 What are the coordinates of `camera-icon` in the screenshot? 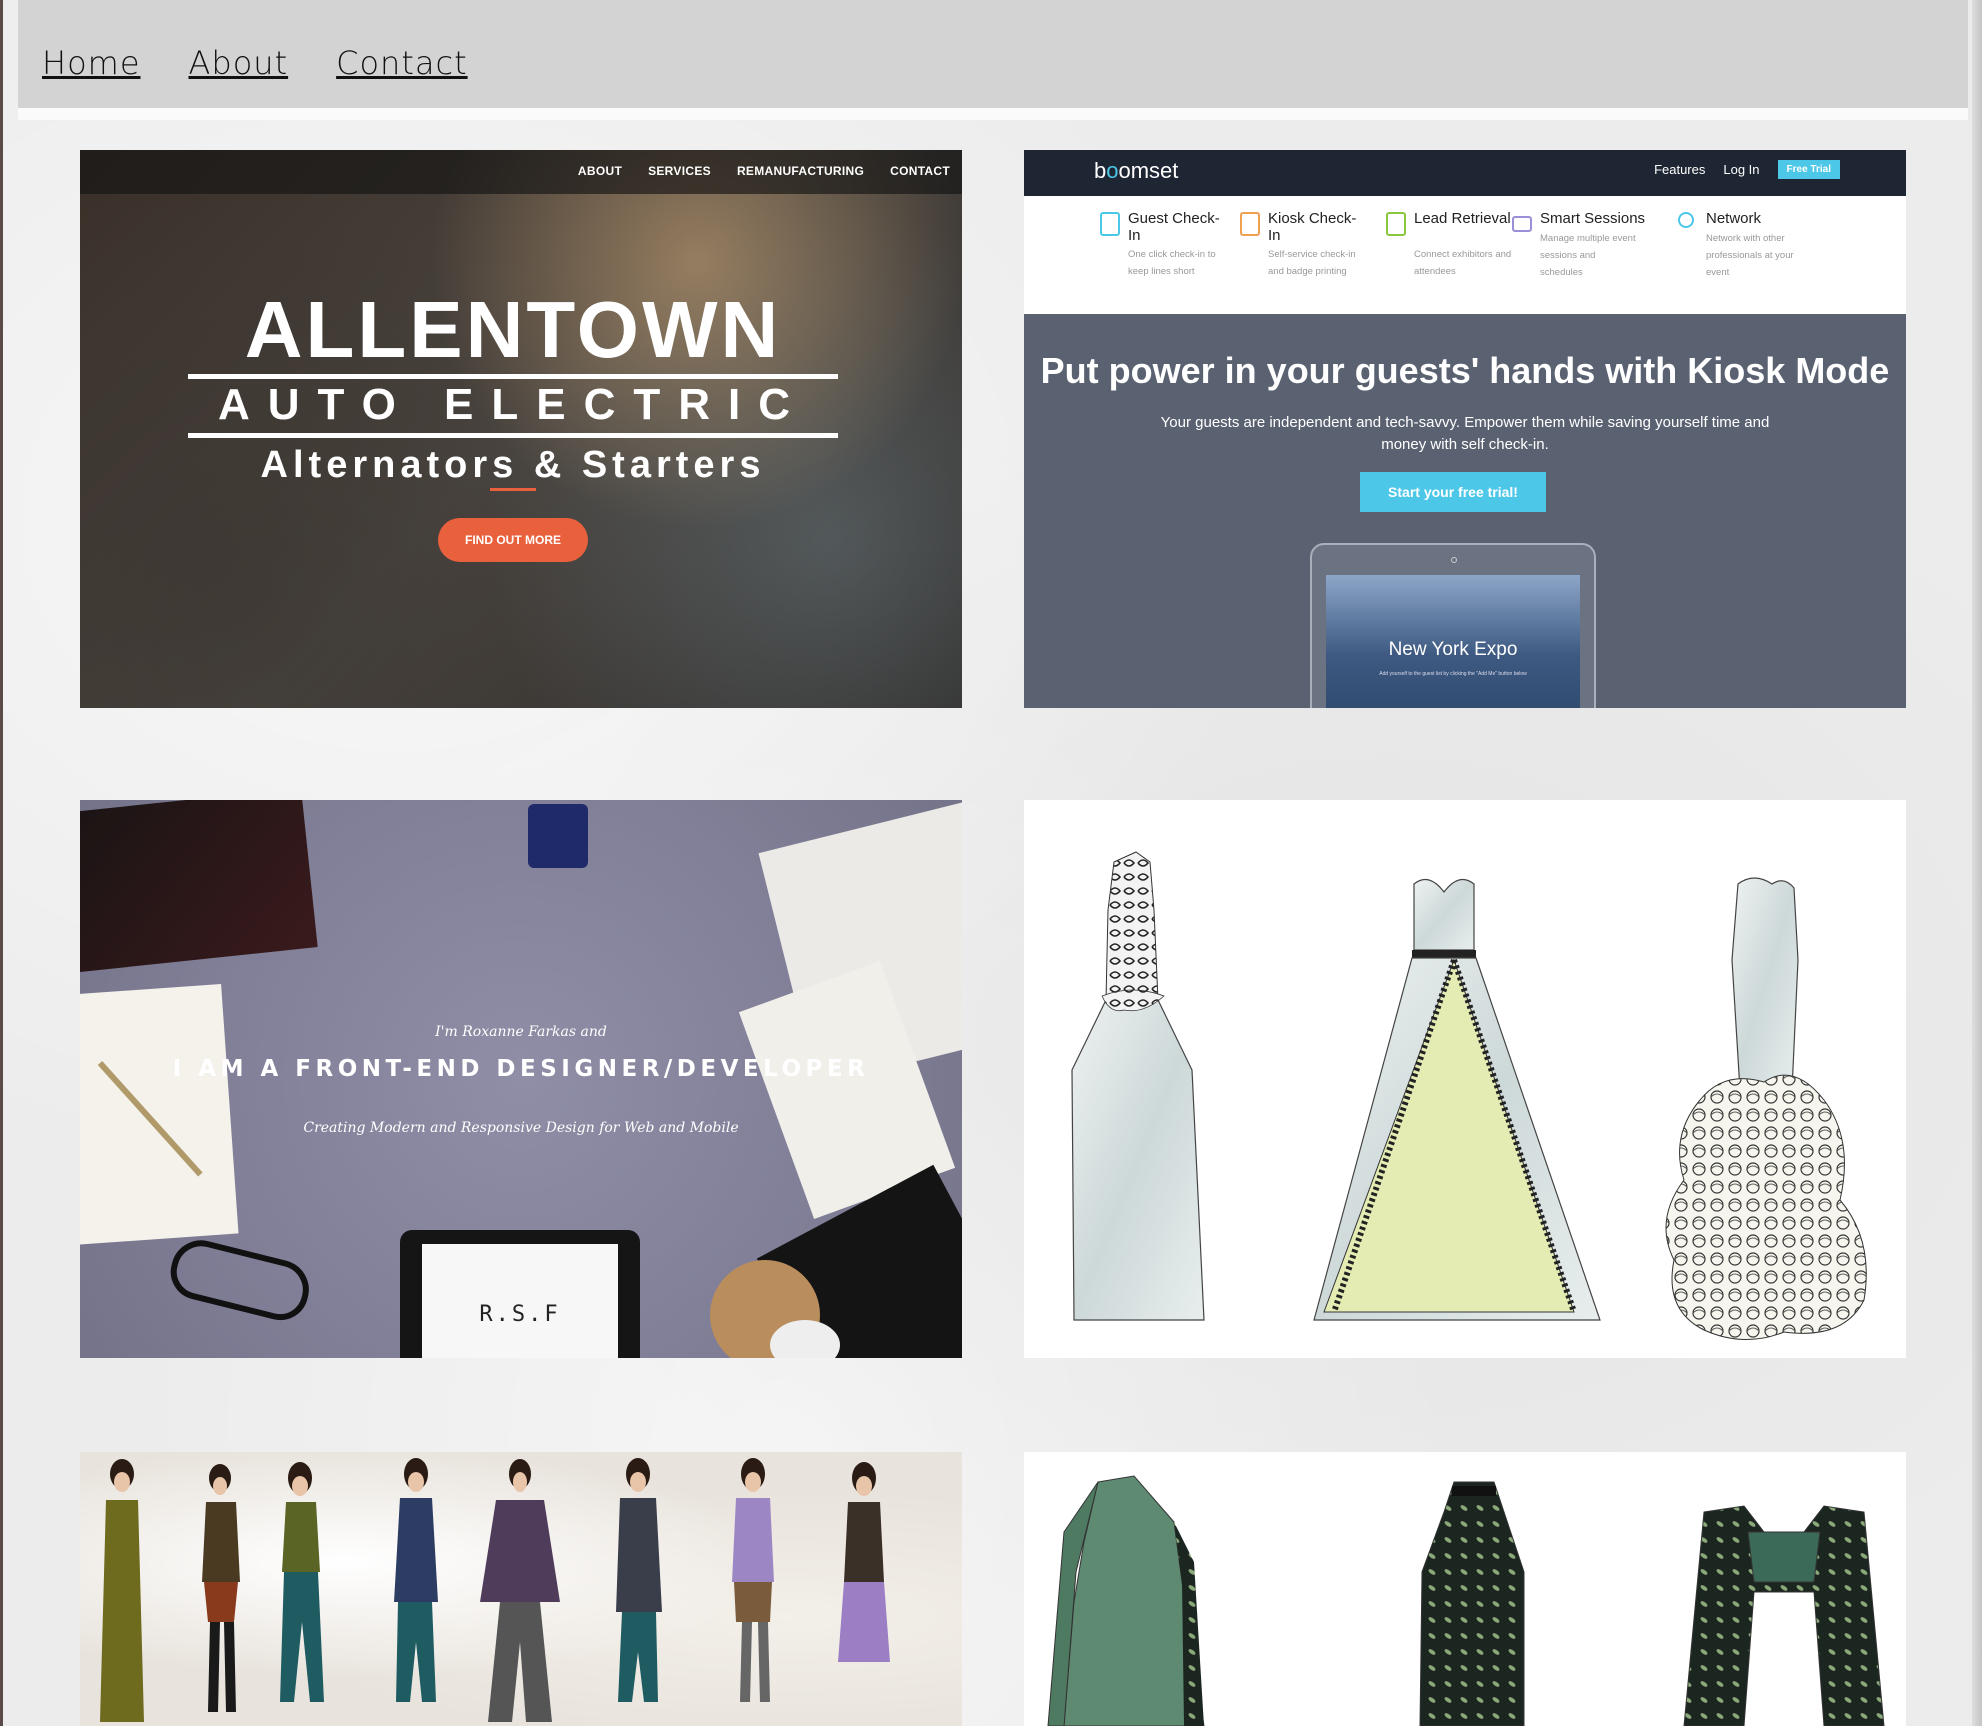 It's located at (1454, 560).